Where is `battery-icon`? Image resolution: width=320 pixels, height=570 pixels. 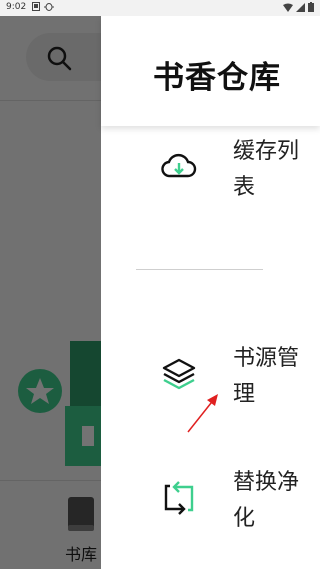
battery-icon is located at coordinates (311, 7).